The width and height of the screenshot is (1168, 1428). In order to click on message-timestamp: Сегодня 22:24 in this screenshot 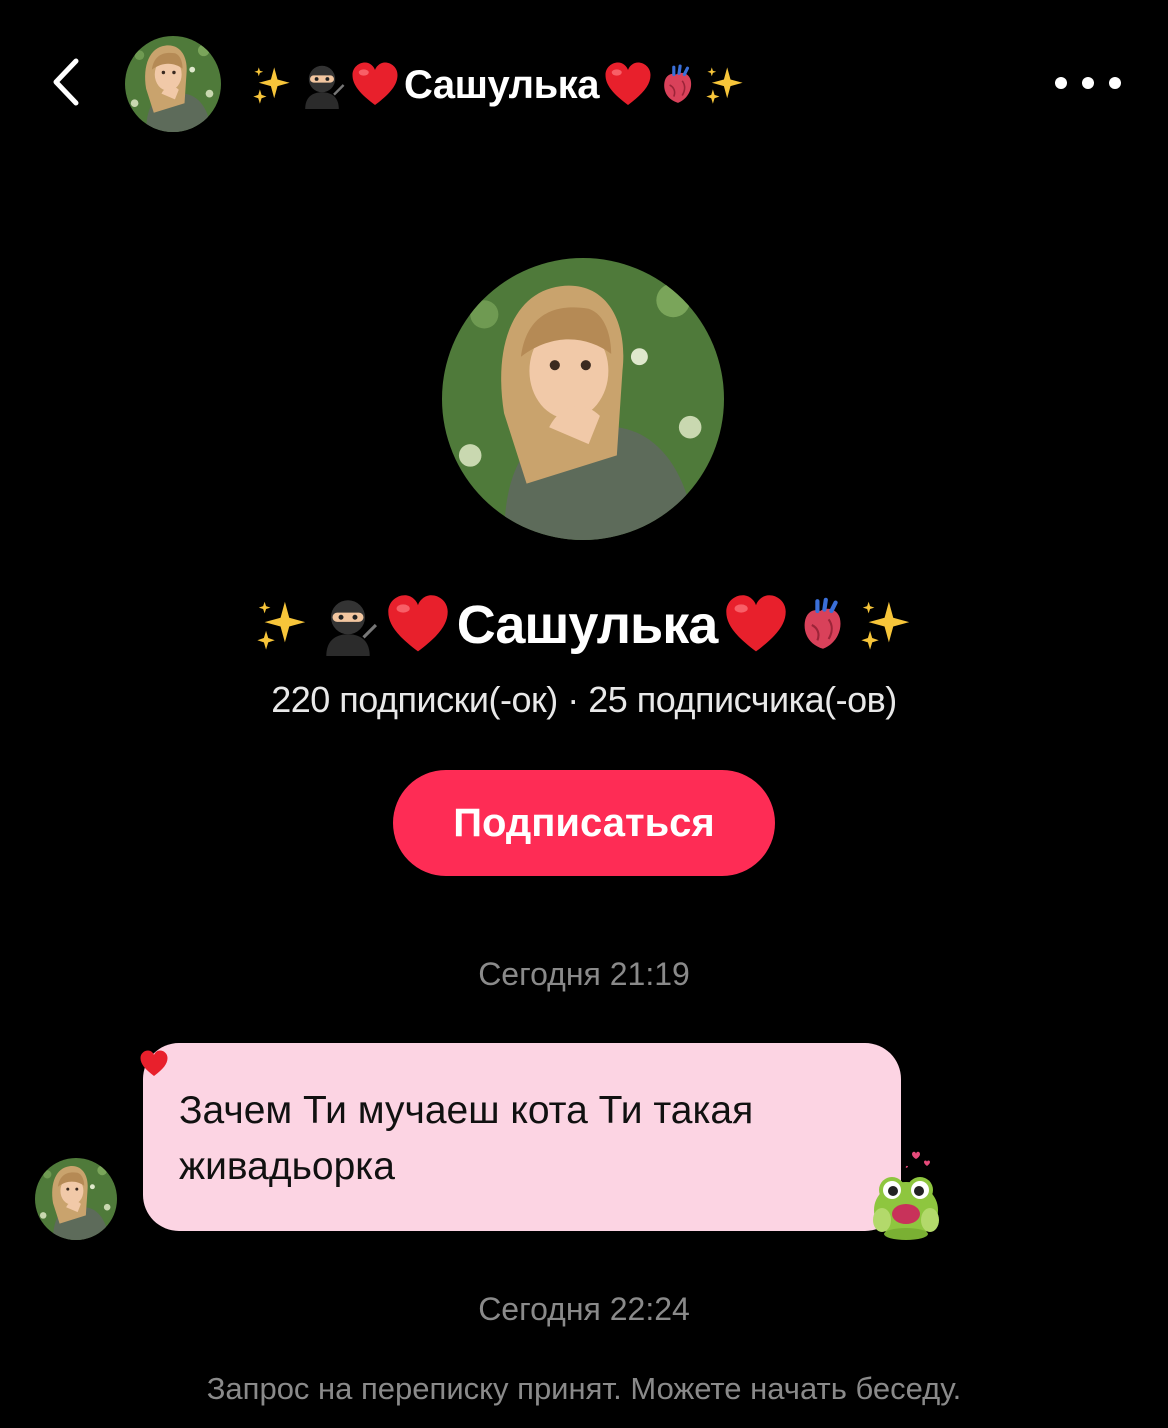, I will do `click(584, 1309)`.